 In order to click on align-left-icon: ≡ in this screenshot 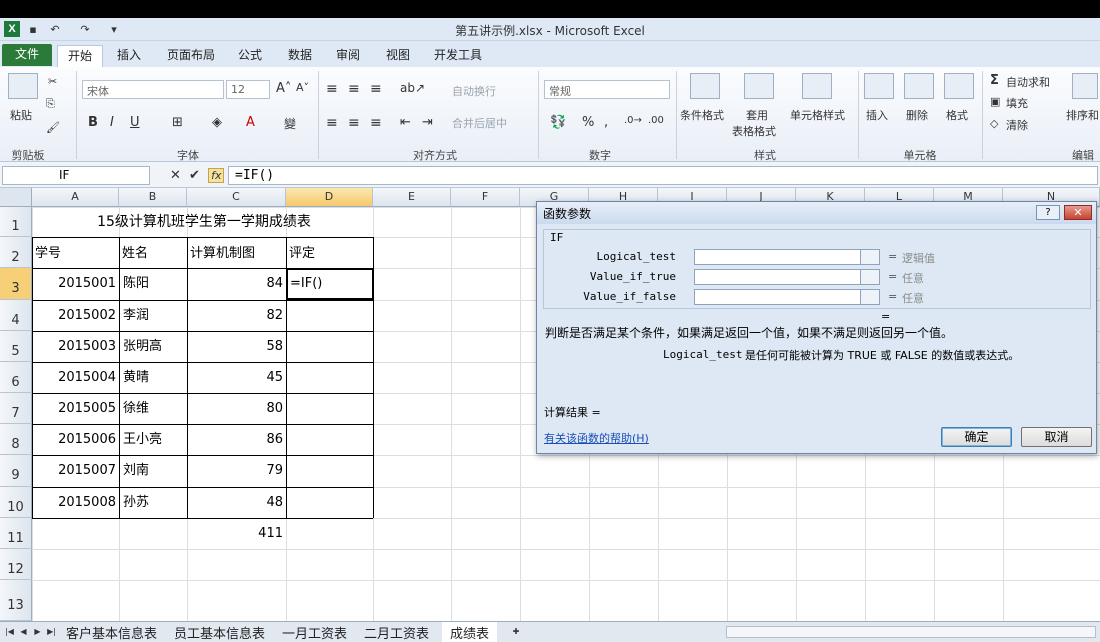, I will do `click(332, 123)`.